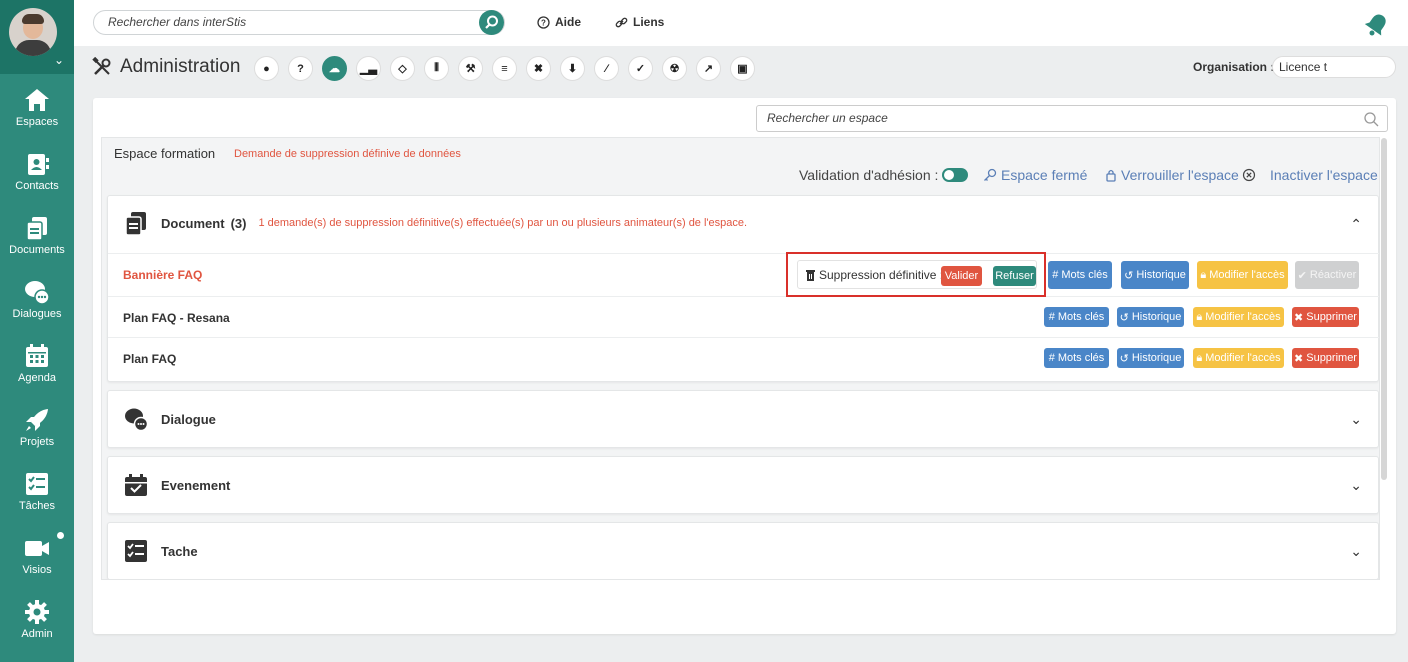  What do you see at coordinates (1324, 175) in the screenshot?
I see `deactivate-space-label: Inactiver l'espace` at bounding box center [1324, 175].